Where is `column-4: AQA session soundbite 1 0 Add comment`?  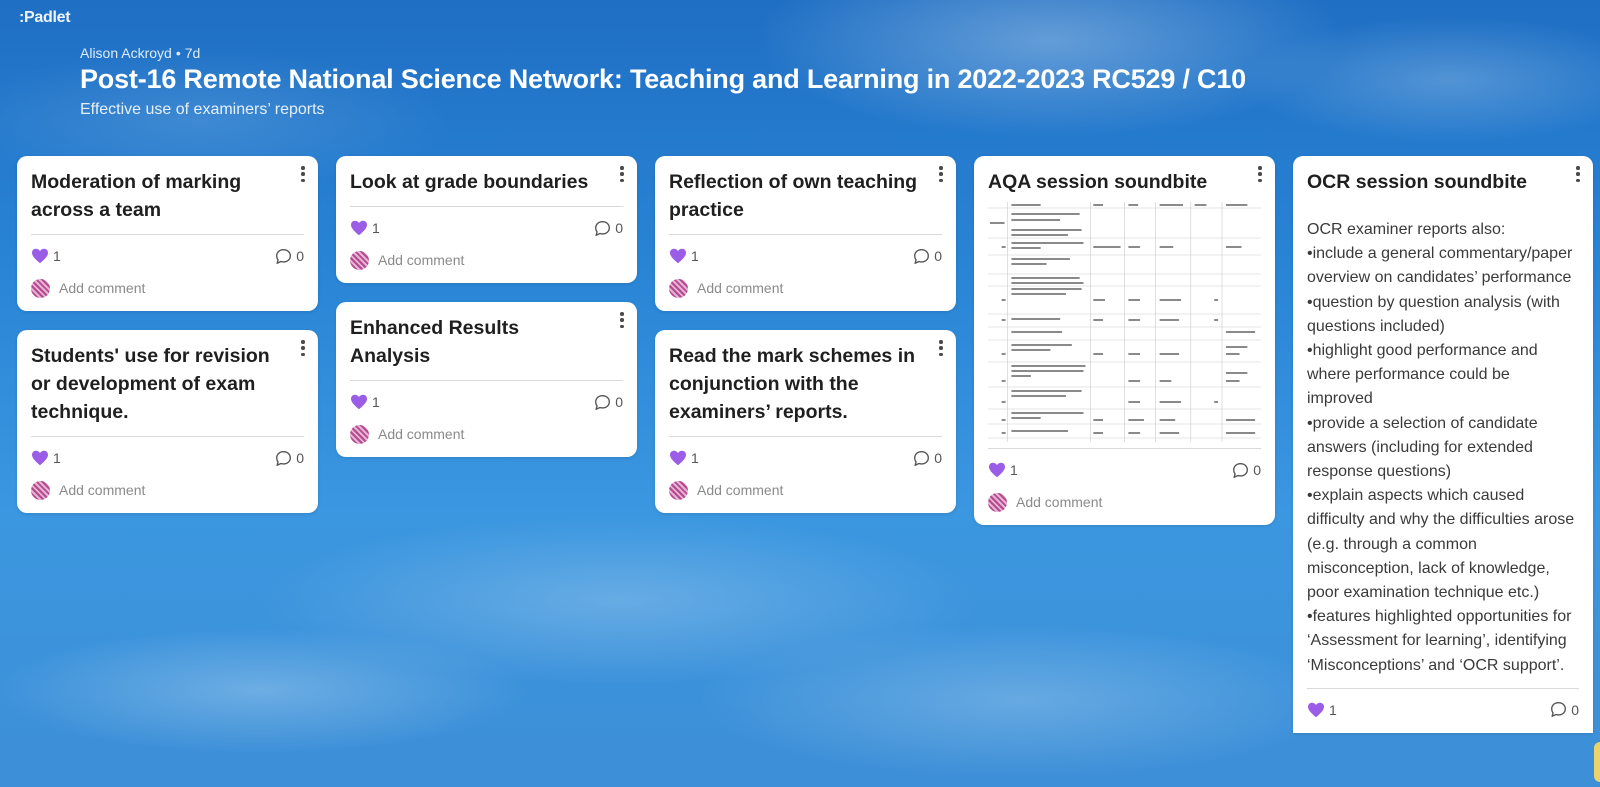 column-4: AQA session soundbite 1 0 Add comment is located at coordinates (1124, 350).